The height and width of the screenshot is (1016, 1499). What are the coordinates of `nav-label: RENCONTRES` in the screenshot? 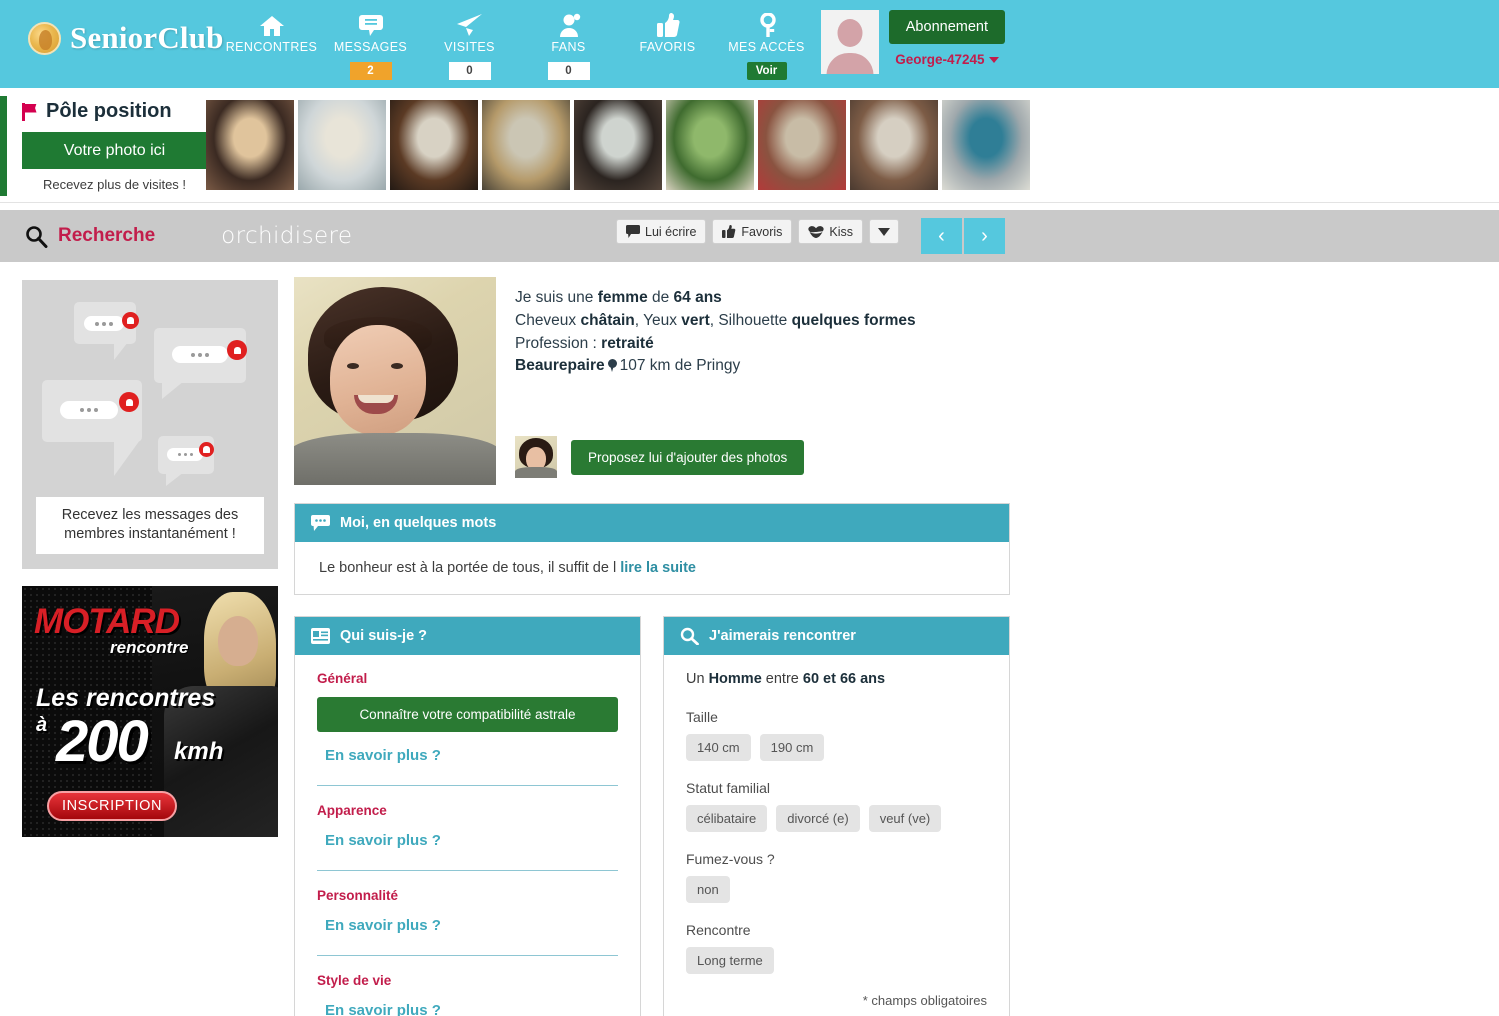 It's located at (271, 47).